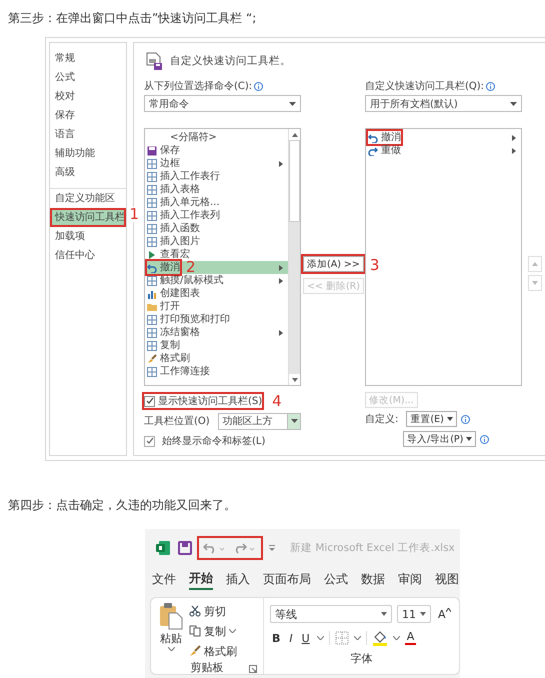 The width and height of the screenshot is (545, 678). What do you see at coordinates (216, 254) in the screenshot?
I see `command-item: 查看宏` at bounding box center [216, 254].